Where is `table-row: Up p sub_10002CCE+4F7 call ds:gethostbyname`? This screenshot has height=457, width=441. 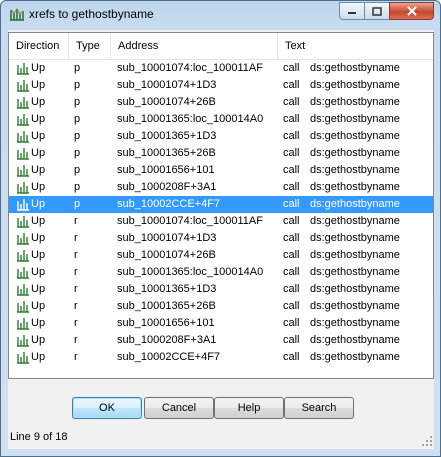 table-row: Up p sub_10002CCE+4F7 call ds:gethostbyname is located at coordinates (221, 204).